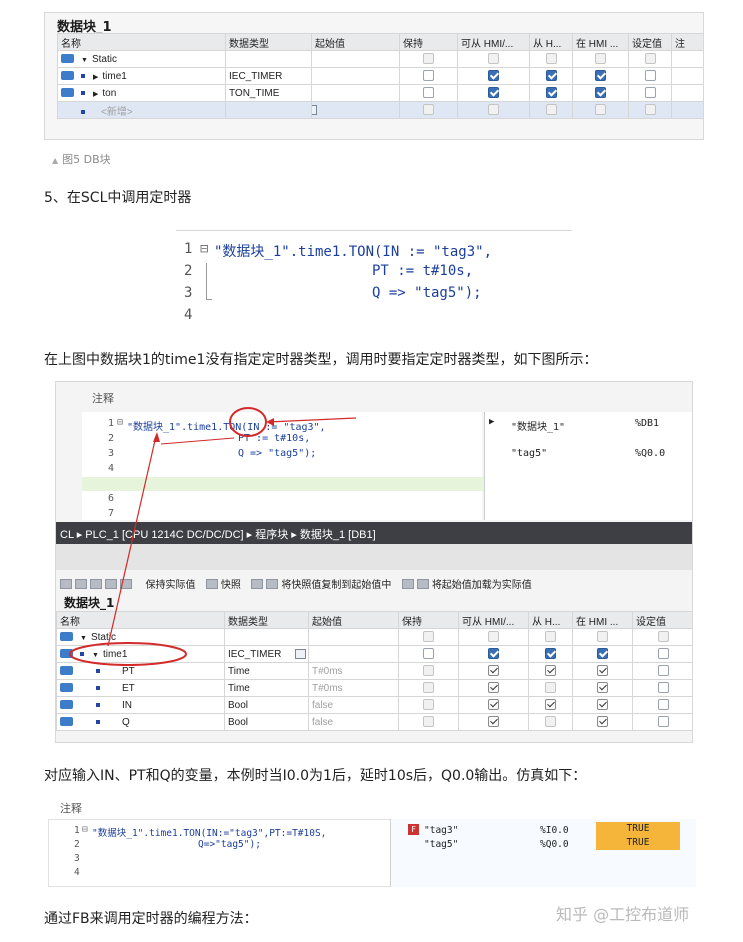 This screenshot has height=942, width=743. I want to click on annotation-arrow-head, so click(270, 422).